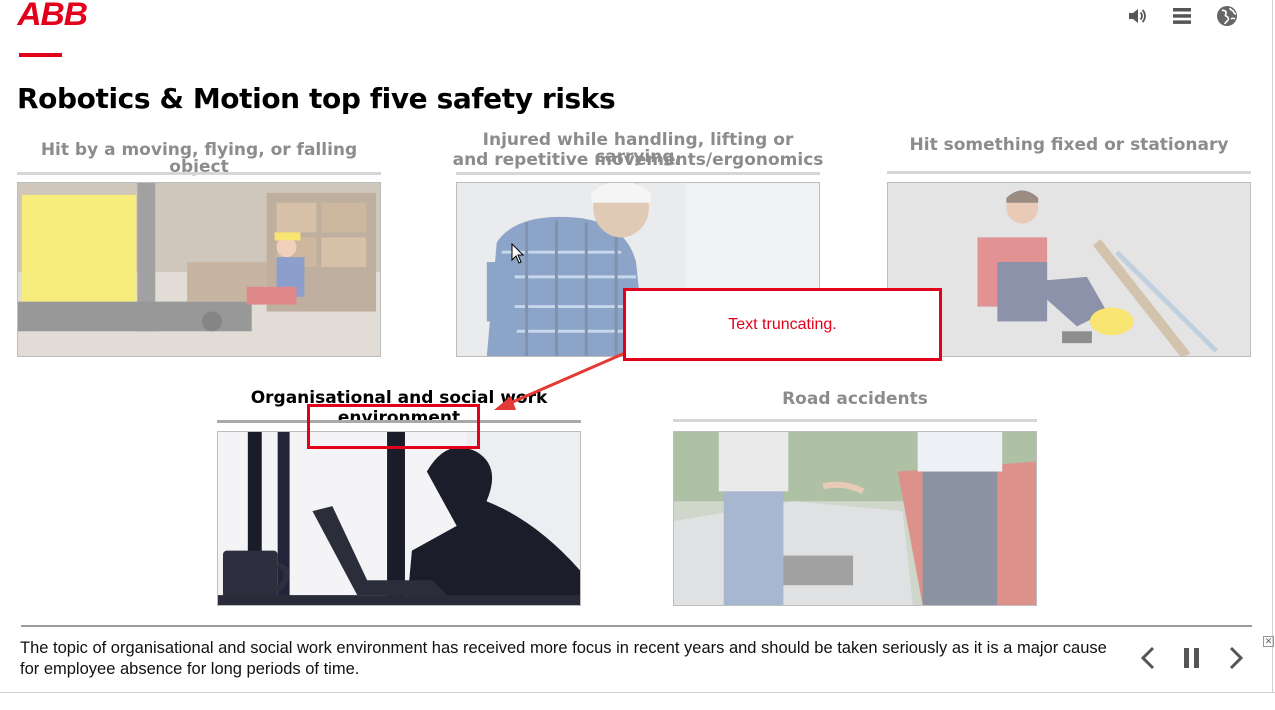 Image resolution: width=1275 pixels, height=710 pixels. What do you see at coordinates (40, 55) in the screenshot?
I see `logo-underline` at bounding box center [40, 55].